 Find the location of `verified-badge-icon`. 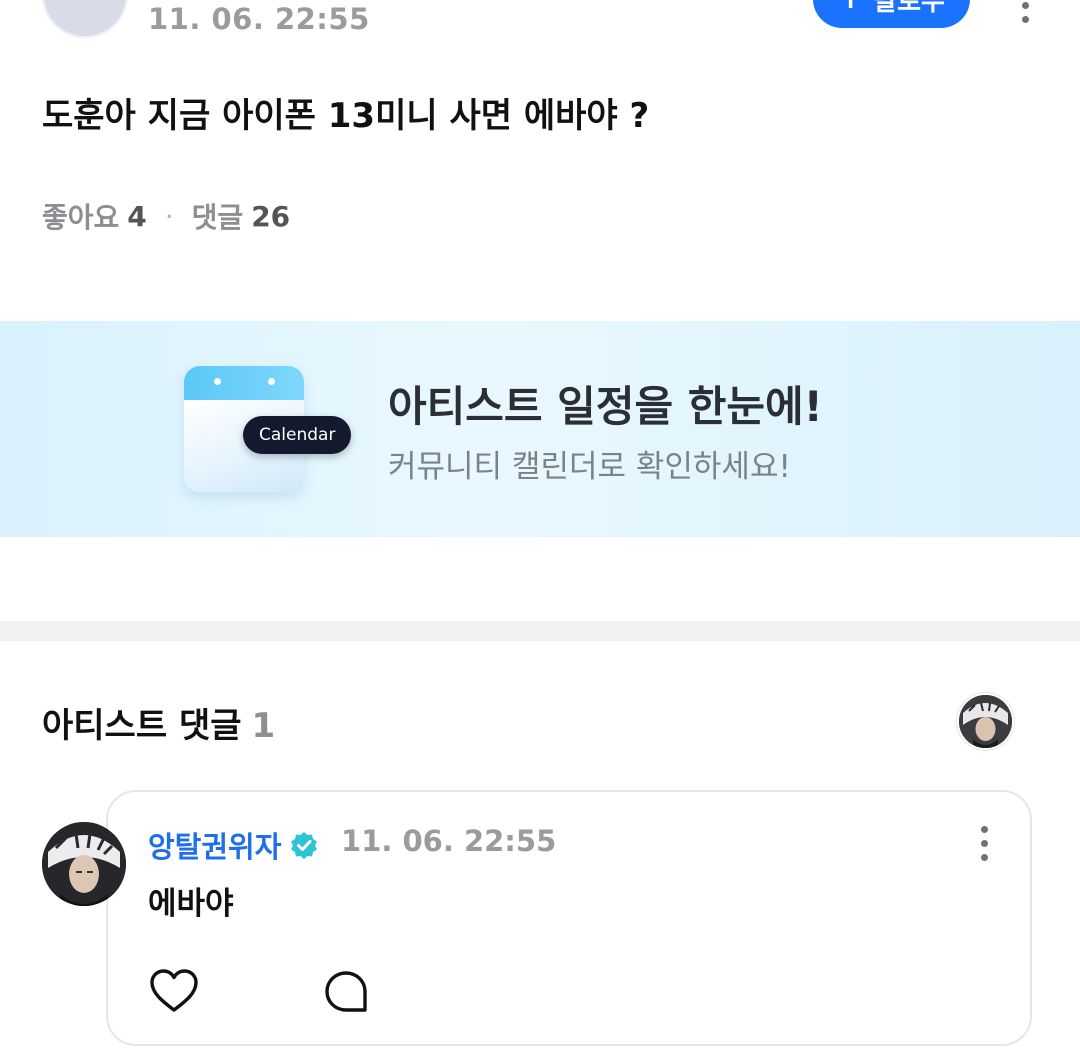

verified-badge-icon is located at coordinates (304, 845).